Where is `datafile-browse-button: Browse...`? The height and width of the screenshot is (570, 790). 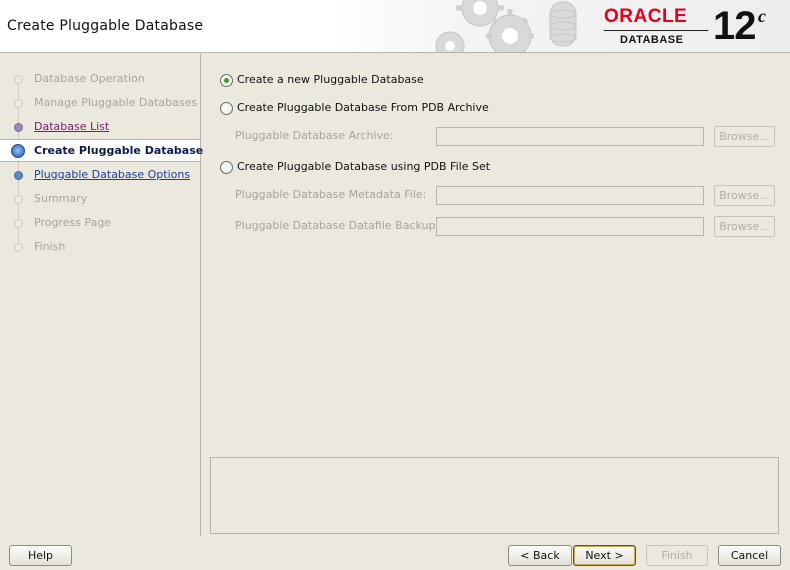 datafile-browse-button: Browse... is located at coordinates (744, 226).